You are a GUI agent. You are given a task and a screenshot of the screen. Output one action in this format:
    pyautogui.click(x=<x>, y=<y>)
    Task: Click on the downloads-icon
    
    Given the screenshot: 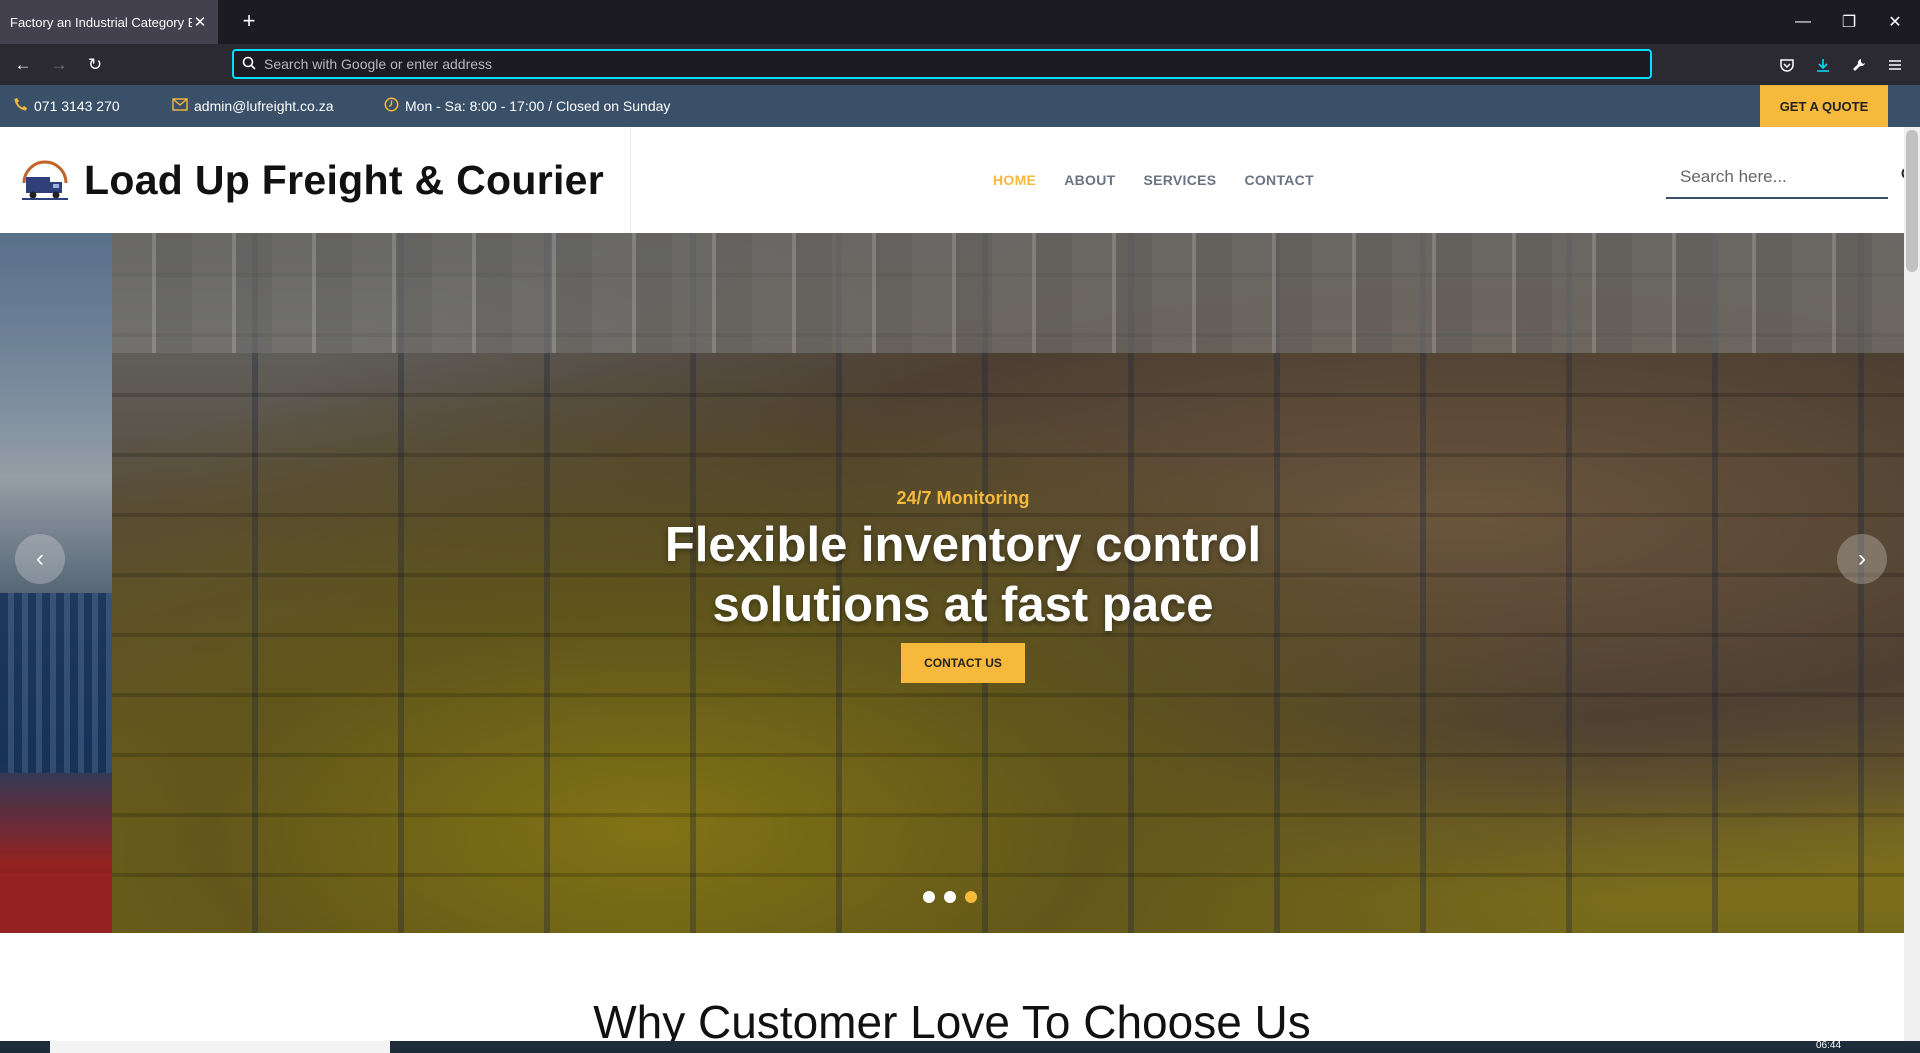 What is the action you would take?
    pyautogui.click(x=1823, y=65)
    